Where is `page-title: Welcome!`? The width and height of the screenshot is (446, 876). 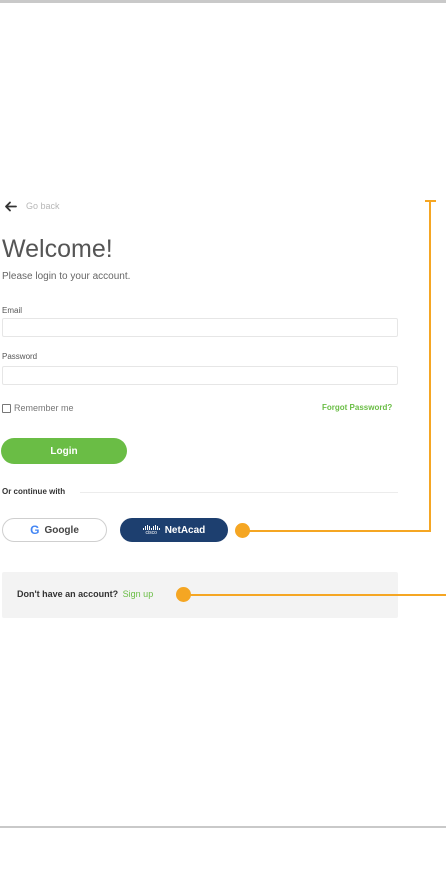
page-title: Welcome! is located at coordinates (57, 249).